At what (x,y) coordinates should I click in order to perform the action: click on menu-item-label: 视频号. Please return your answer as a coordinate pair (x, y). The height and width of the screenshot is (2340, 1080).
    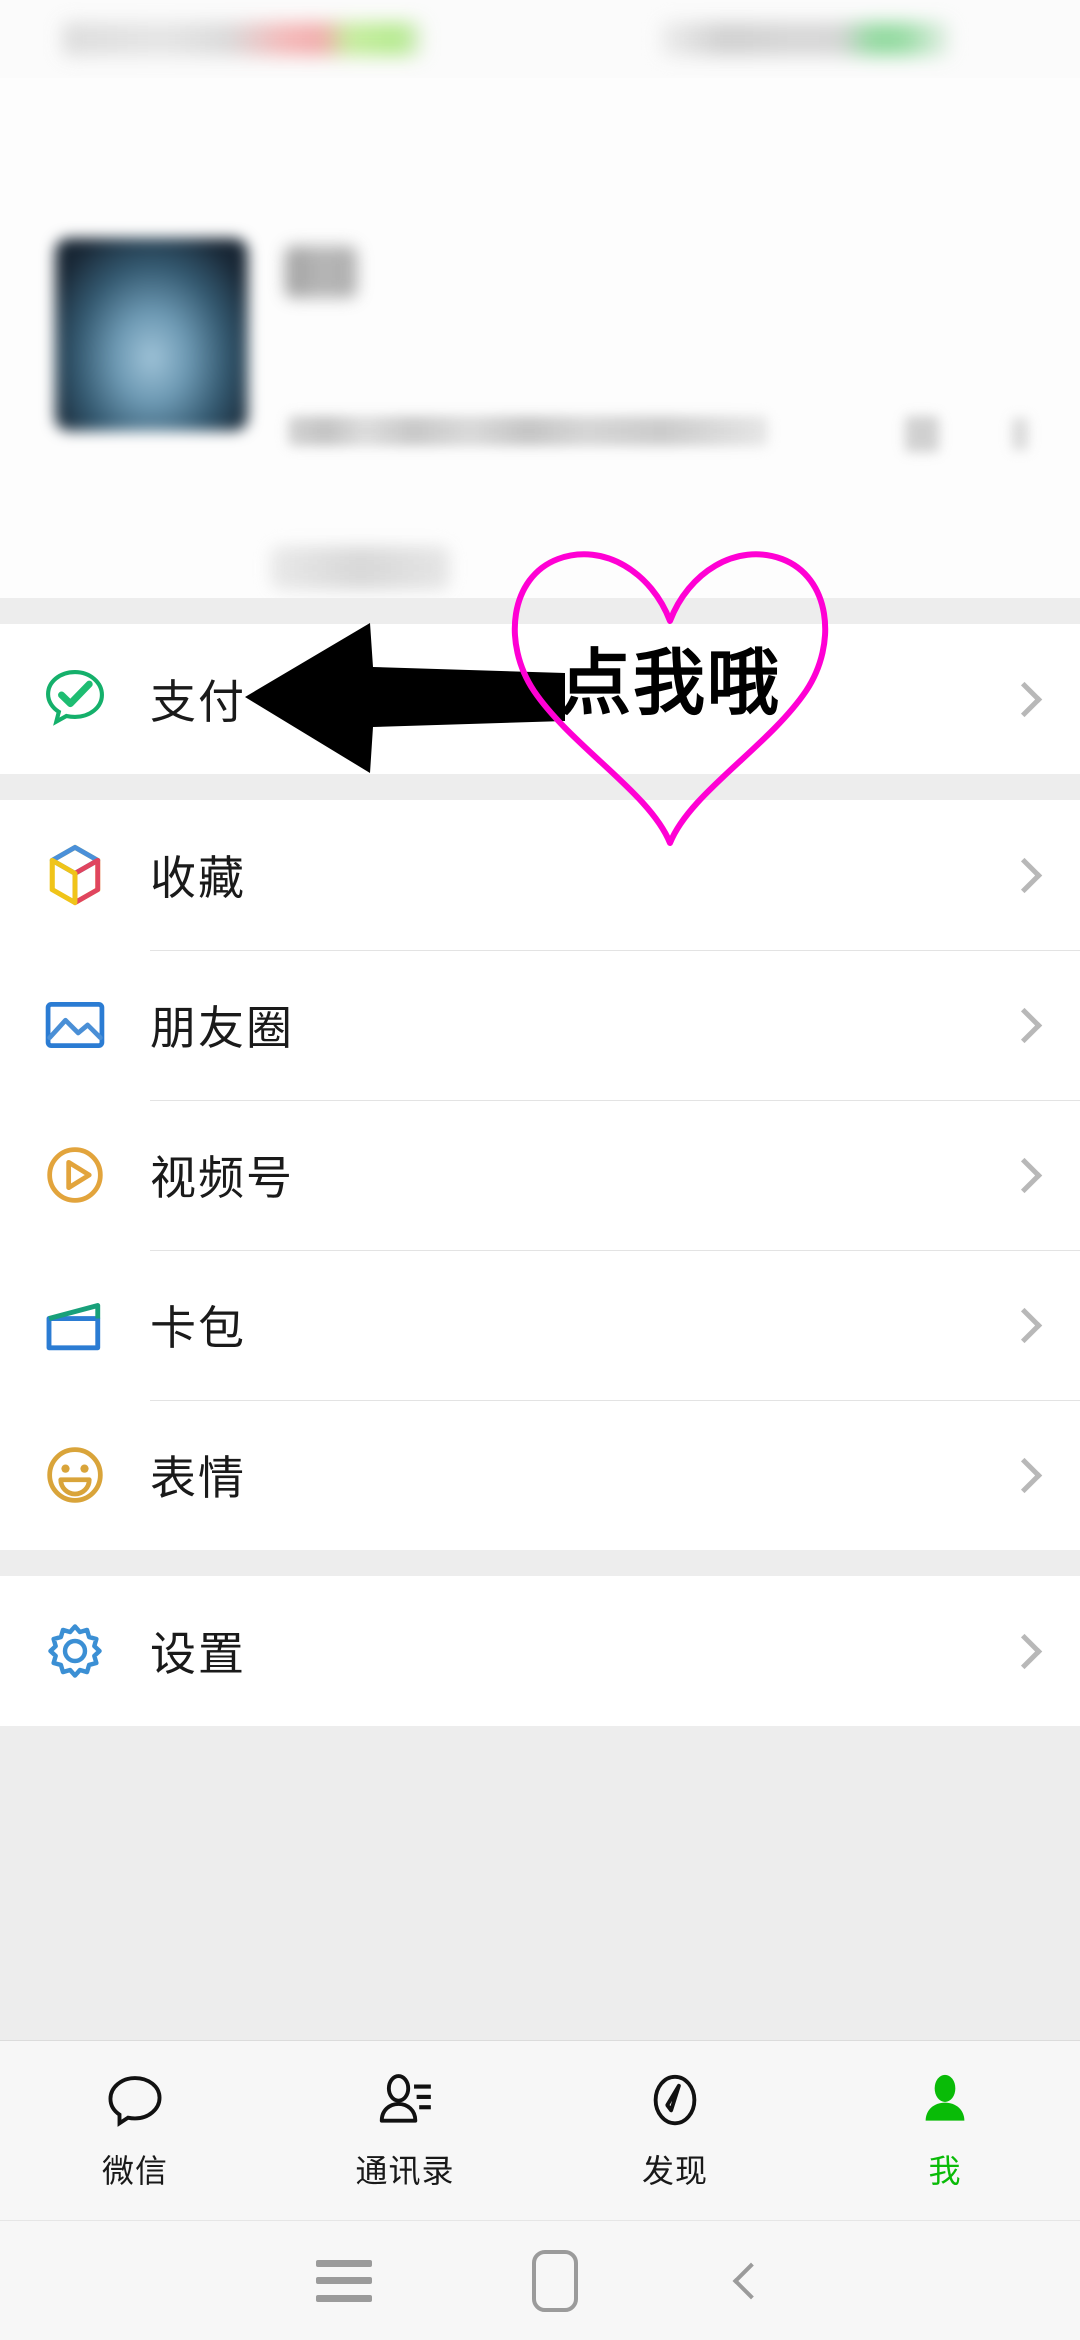
    Looking at the image, I should click on (222, 1178).